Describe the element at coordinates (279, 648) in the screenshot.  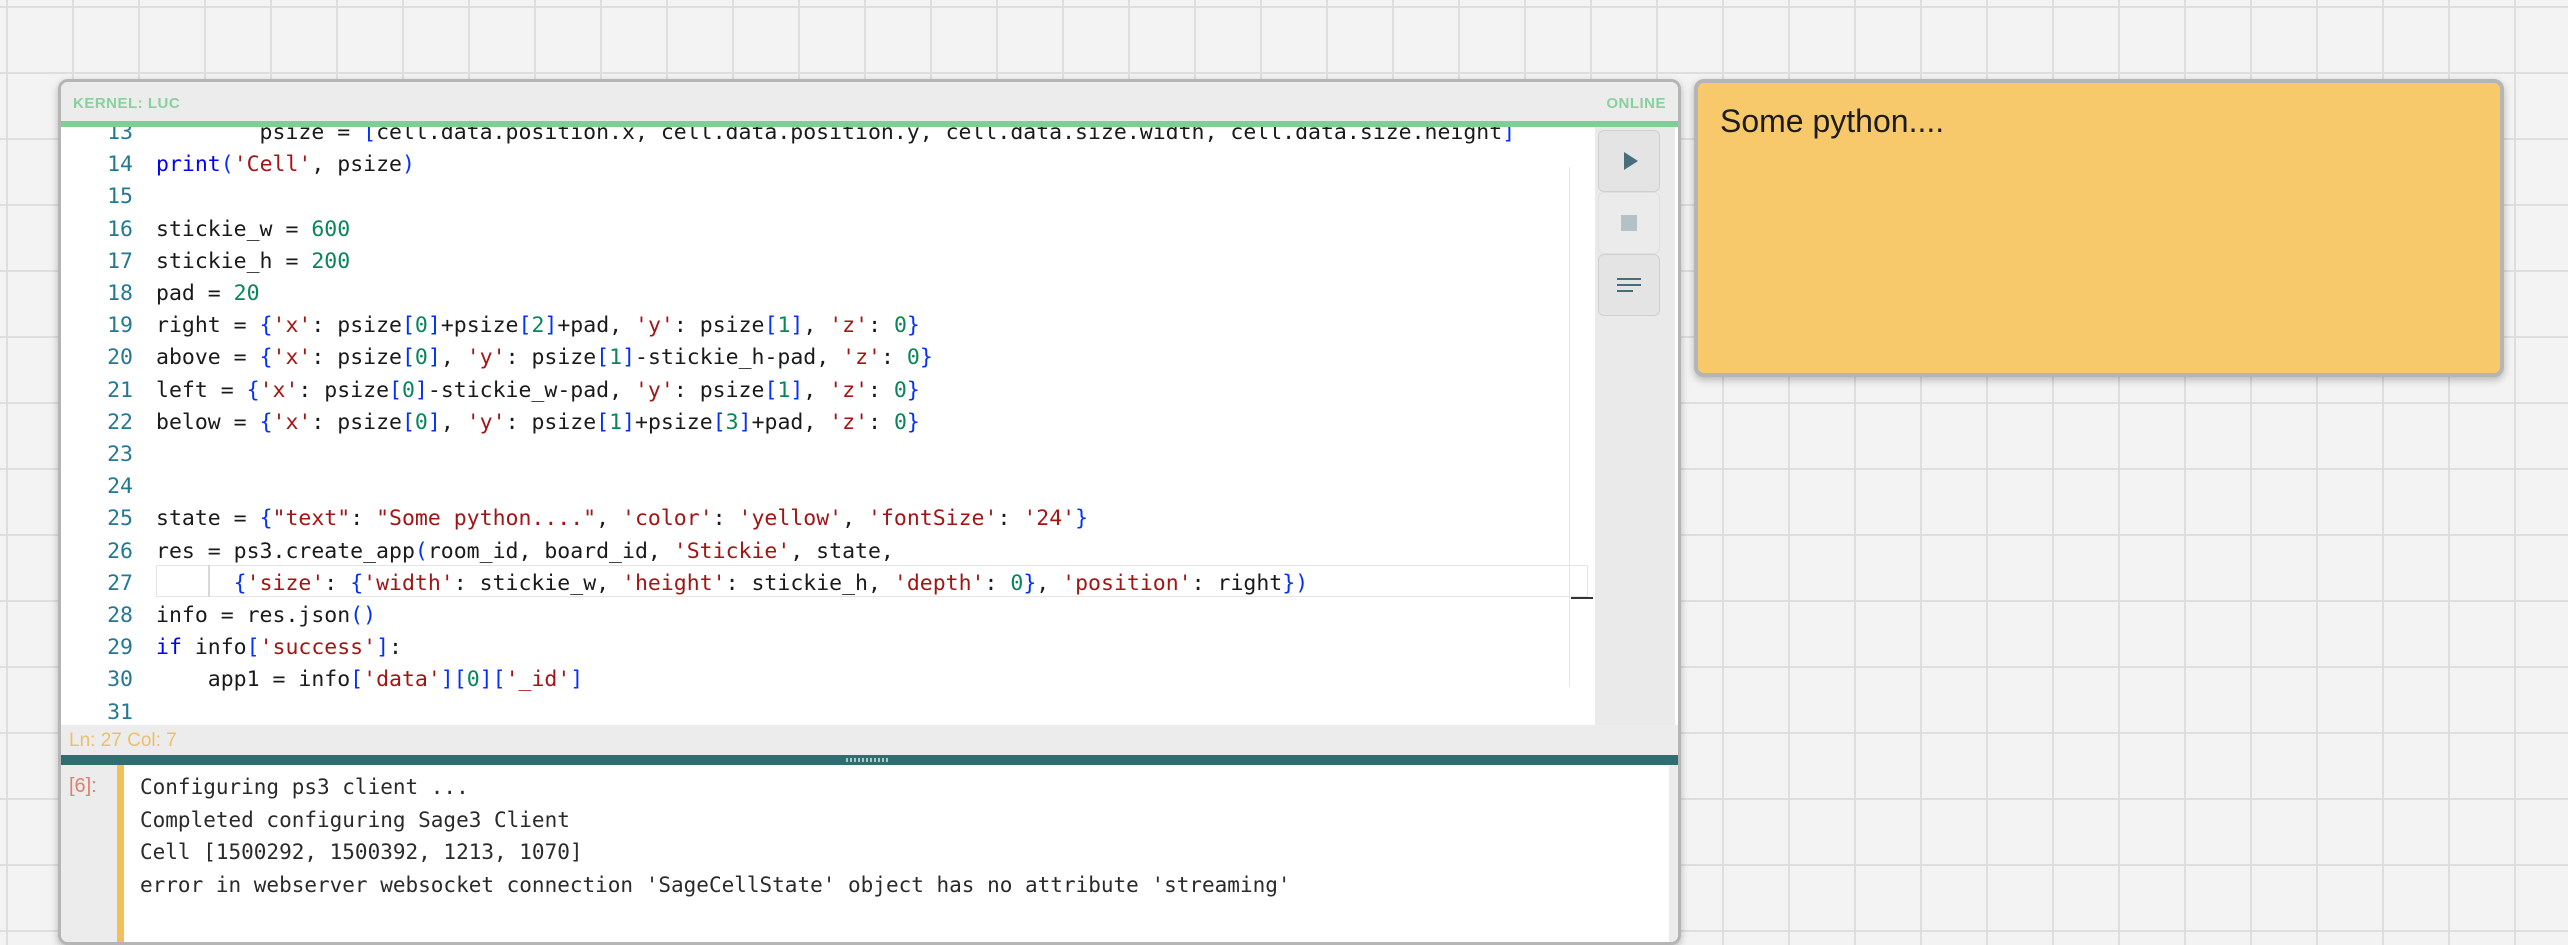
I see `code-text: if info['success']:` at that location.